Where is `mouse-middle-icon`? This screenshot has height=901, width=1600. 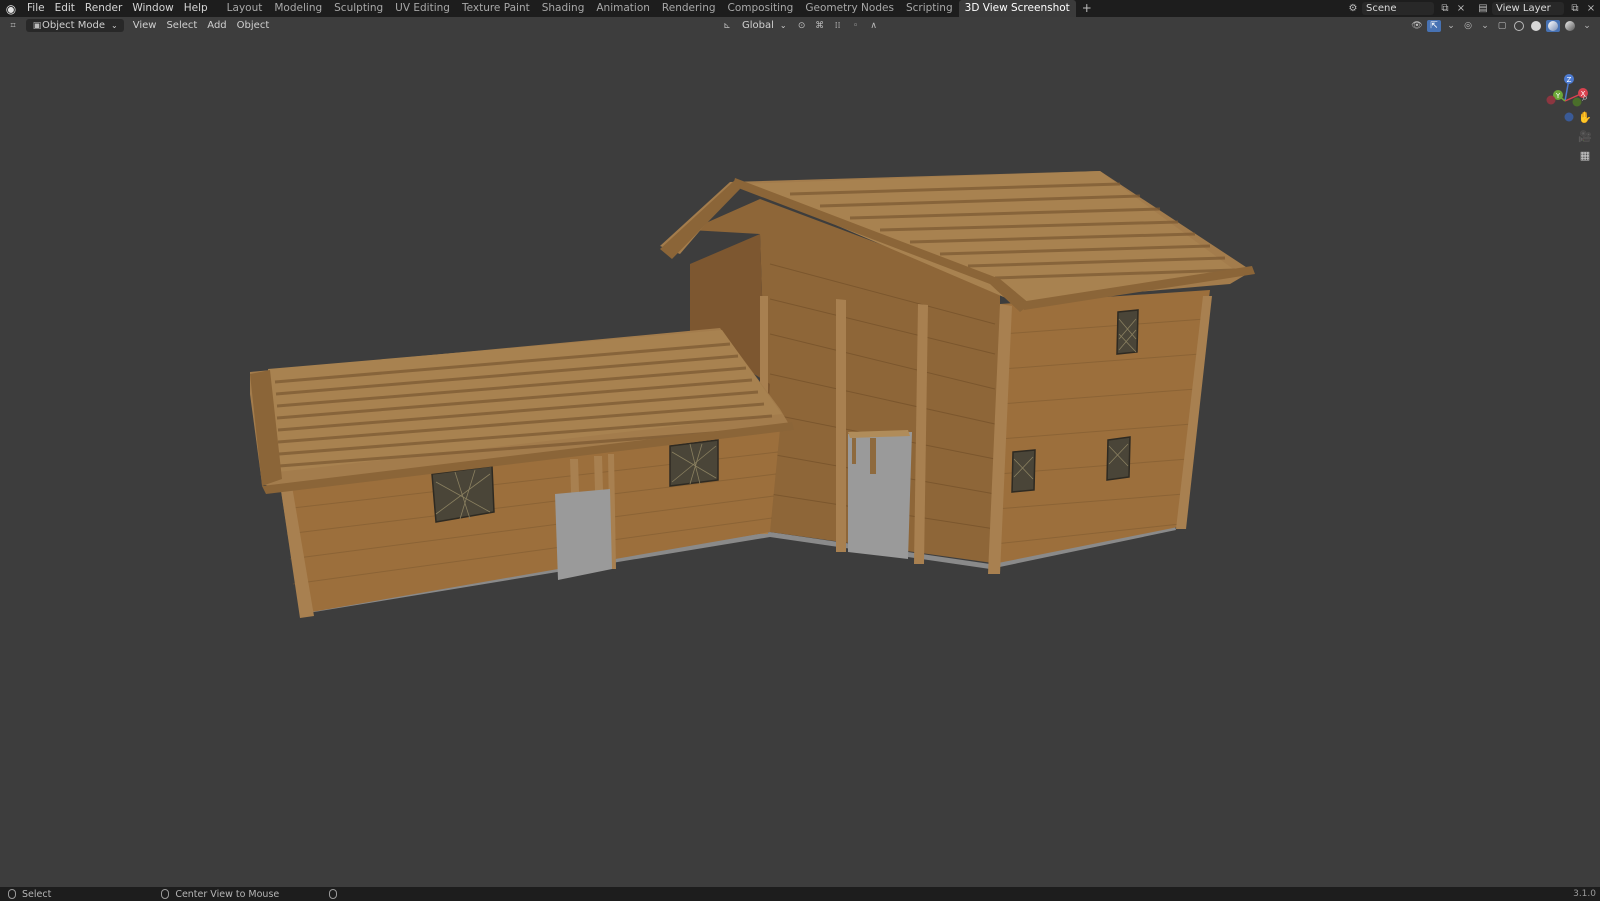 mouse-middle-icon is located at coordinates (165, 894).